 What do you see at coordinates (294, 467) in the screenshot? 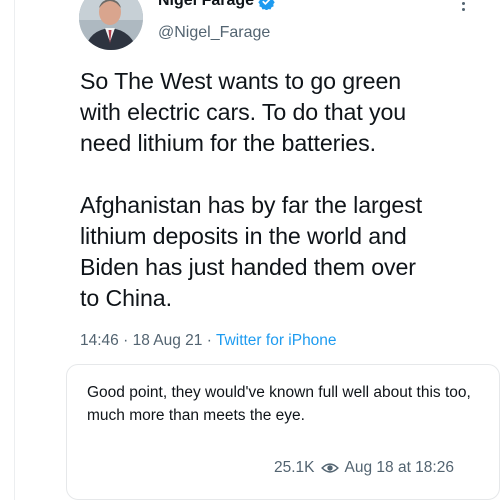
I see `view-count: 25.1K` at bounding box center [294, 467].